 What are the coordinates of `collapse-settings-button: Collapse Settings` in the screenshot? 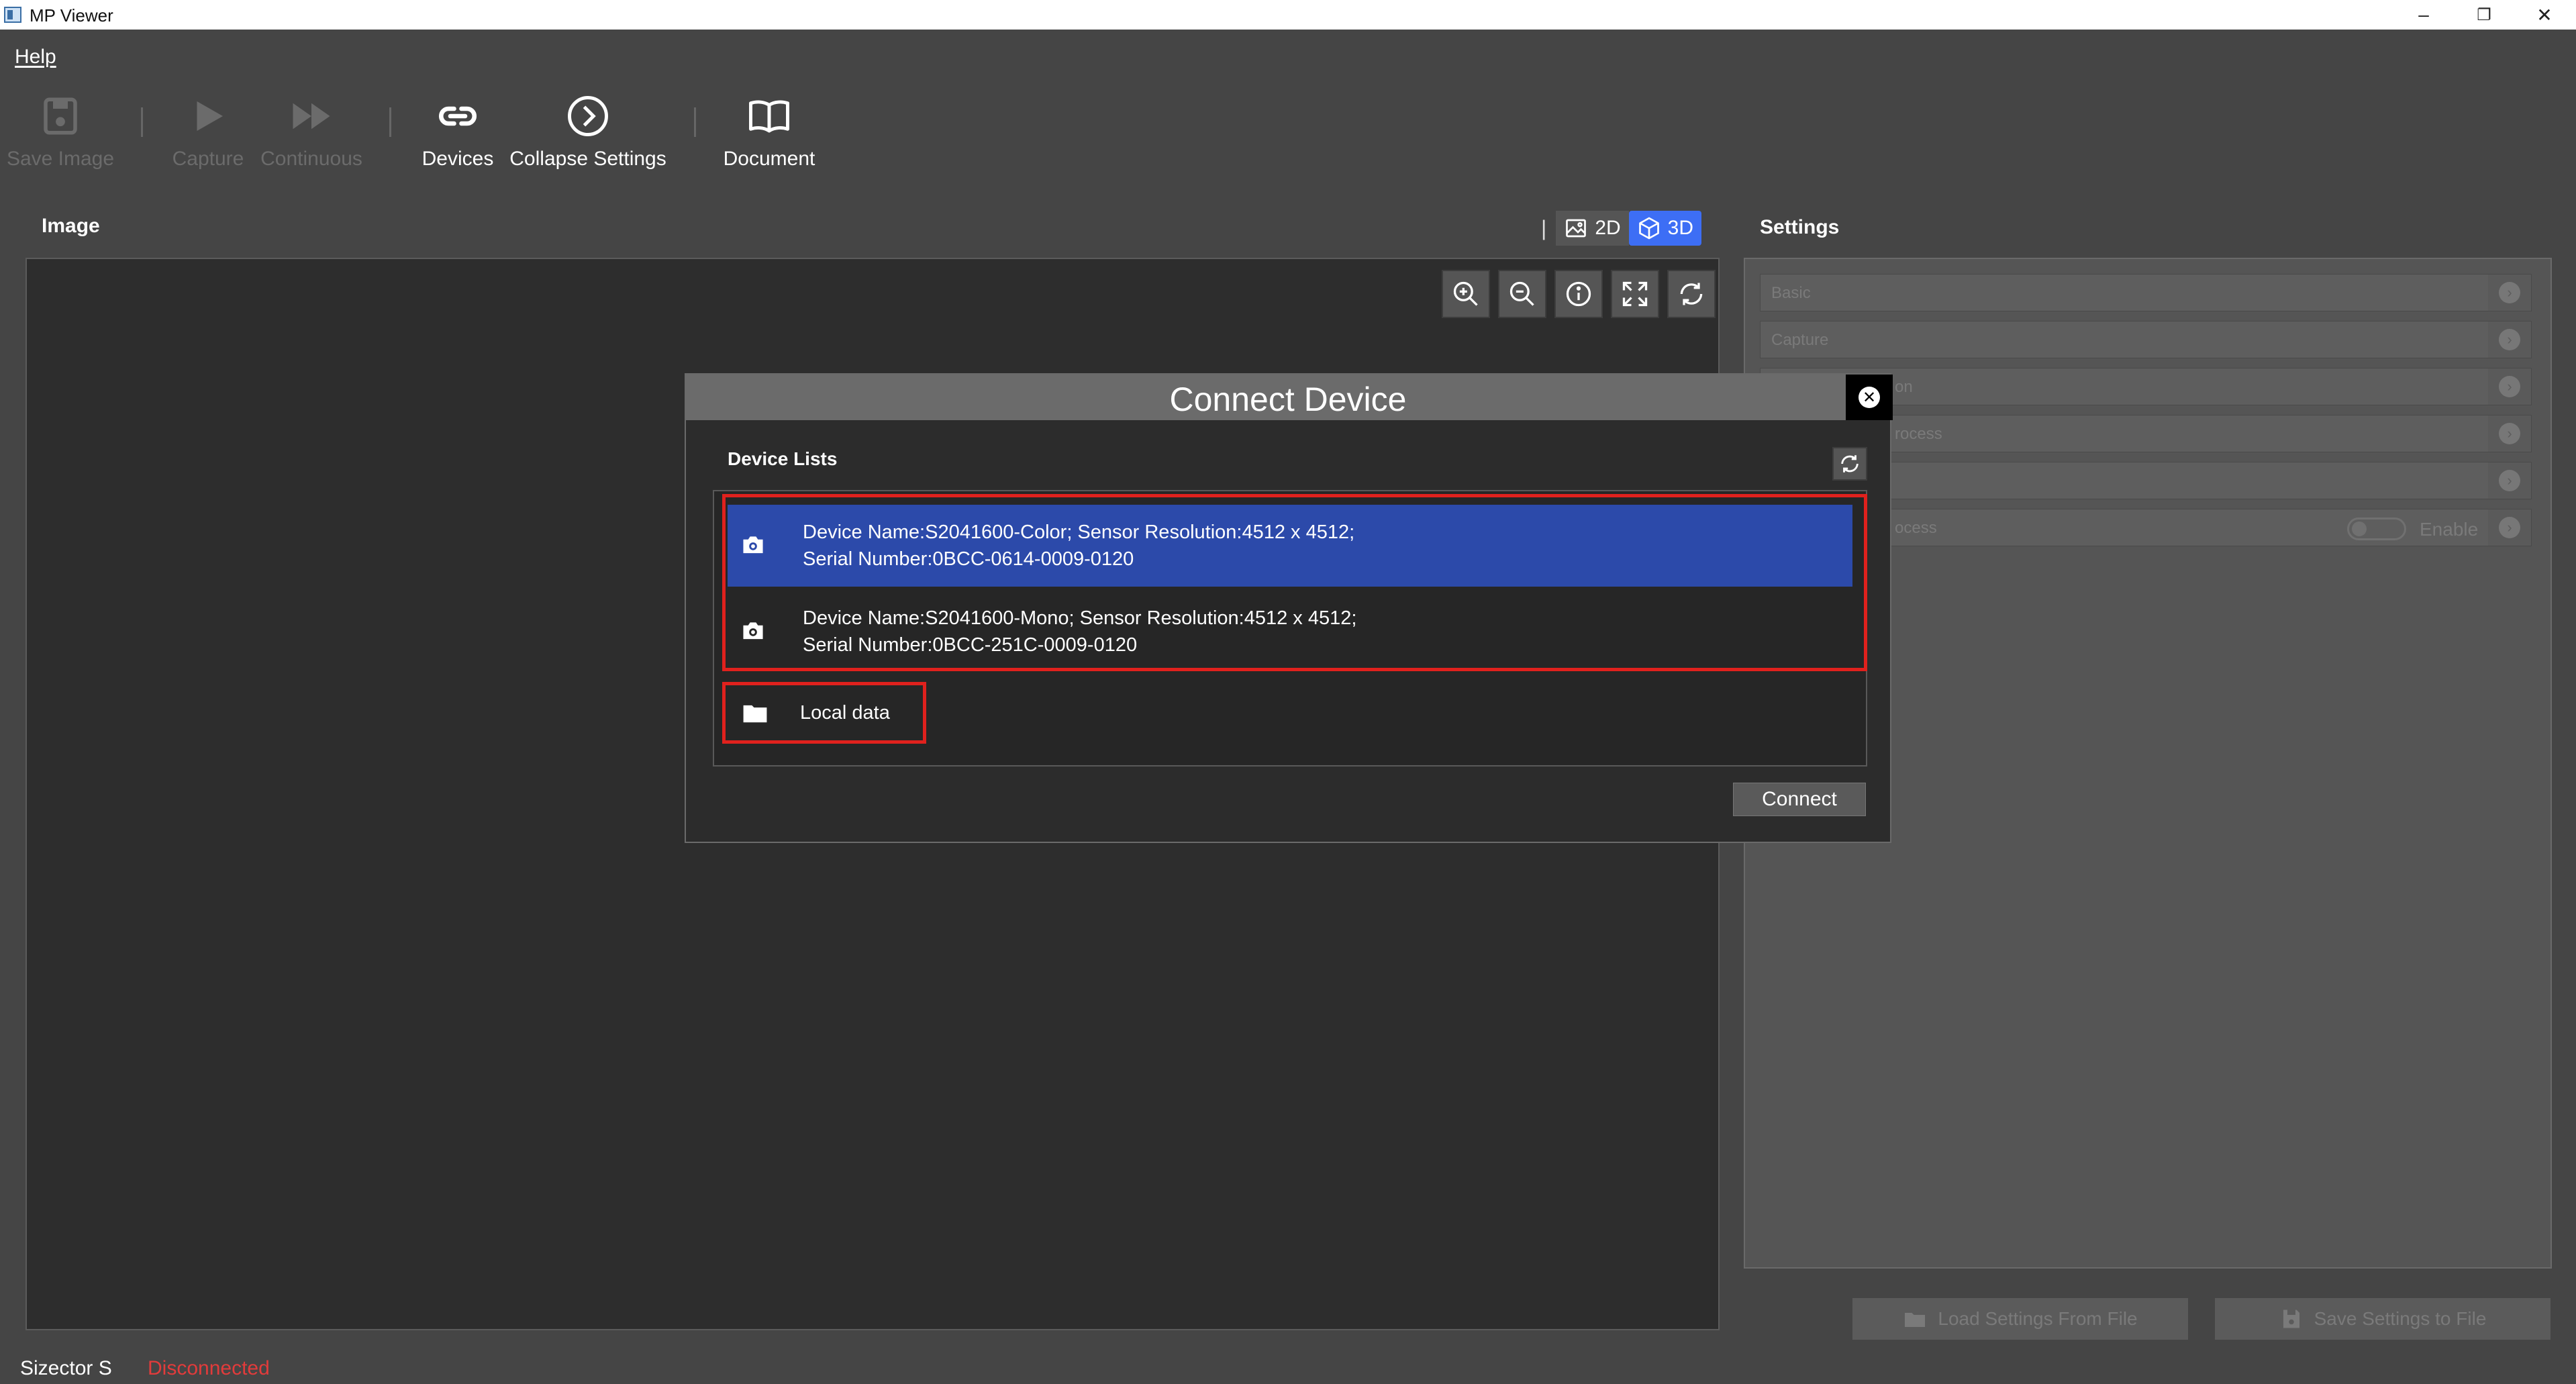 It's located at (587, 137).